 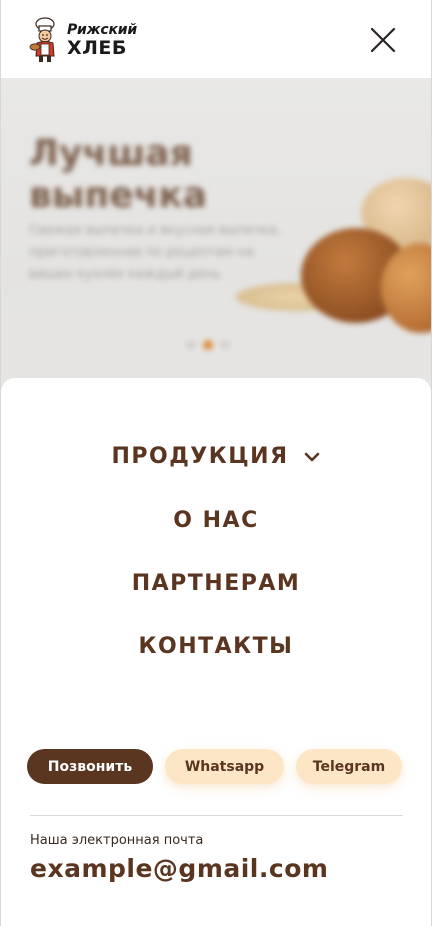 I want to click on nav-item-label: ПРОДУКЦИЯ, so click(x=200, y=456).